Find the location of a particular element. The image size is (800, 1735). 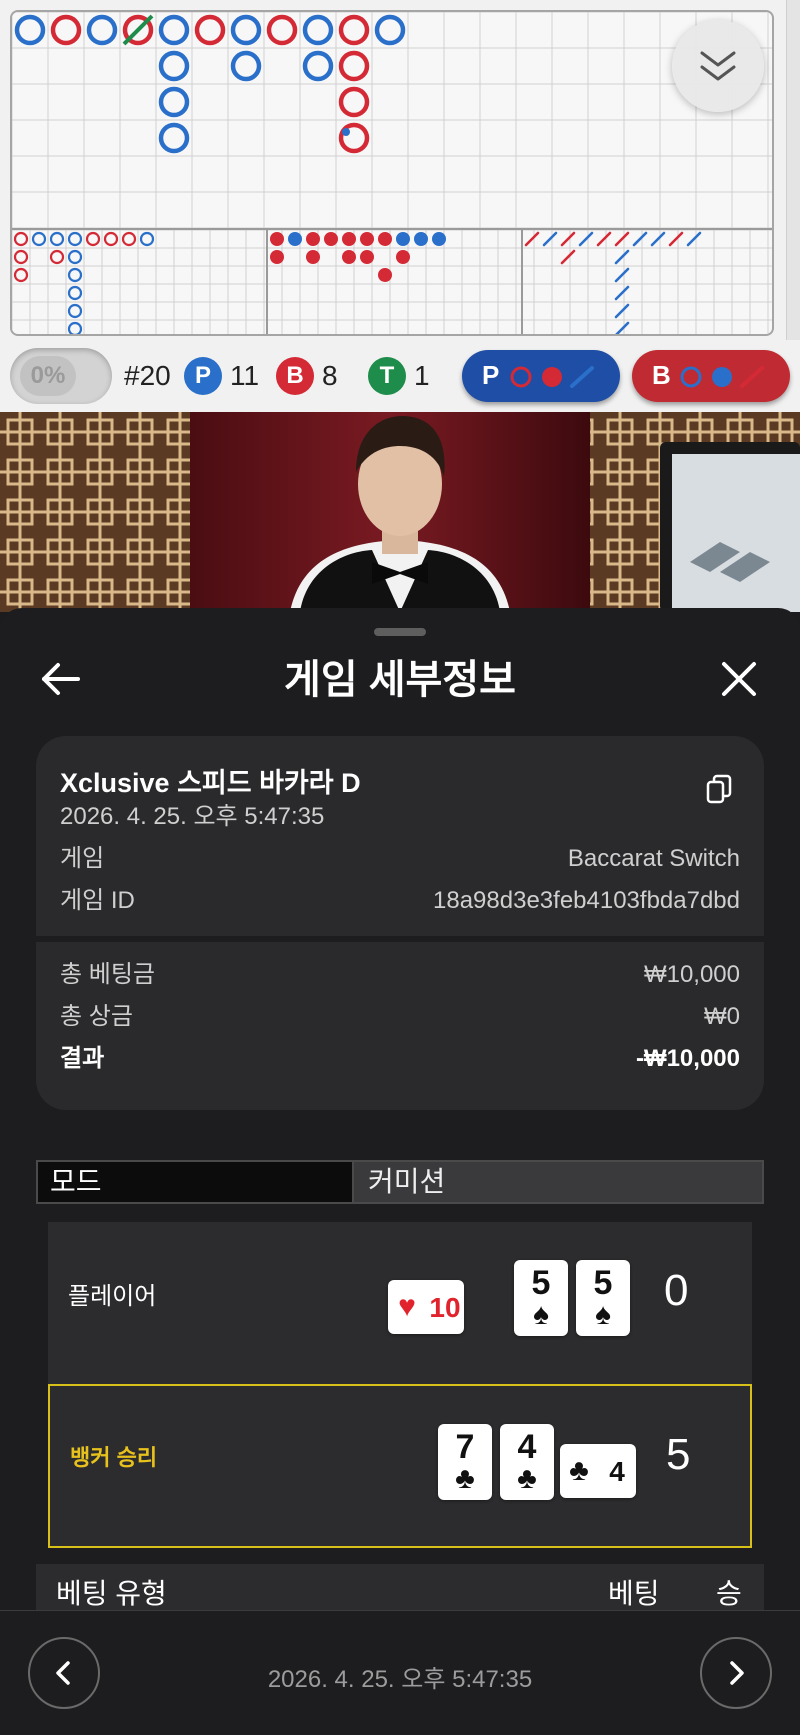

banker-count: 8 is located at coordinates (330, 375).